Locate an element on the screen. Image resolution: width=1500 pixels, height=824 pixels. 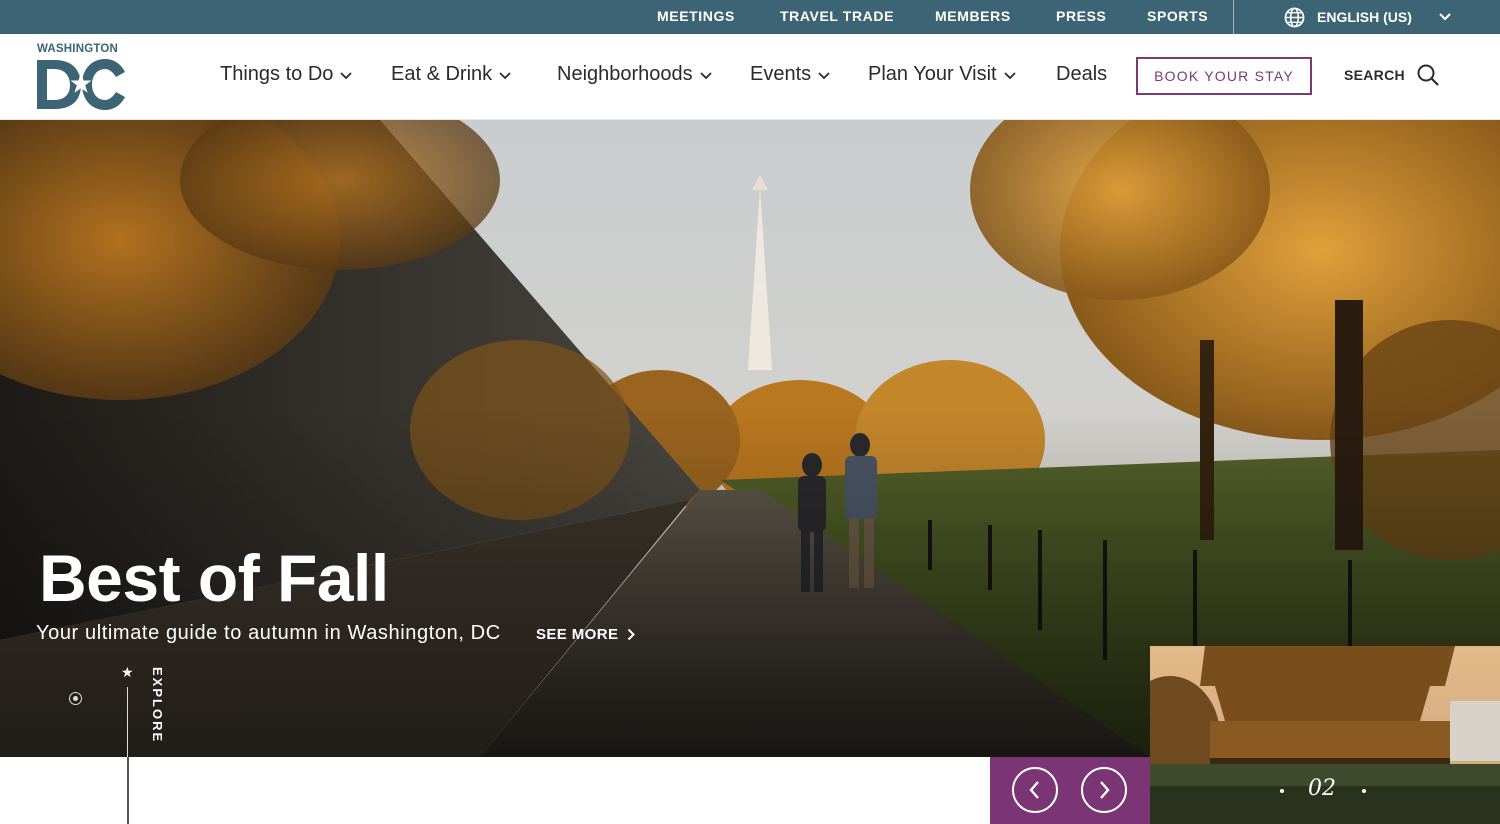
explore-line-bottom is located at coordinates (128, 790).